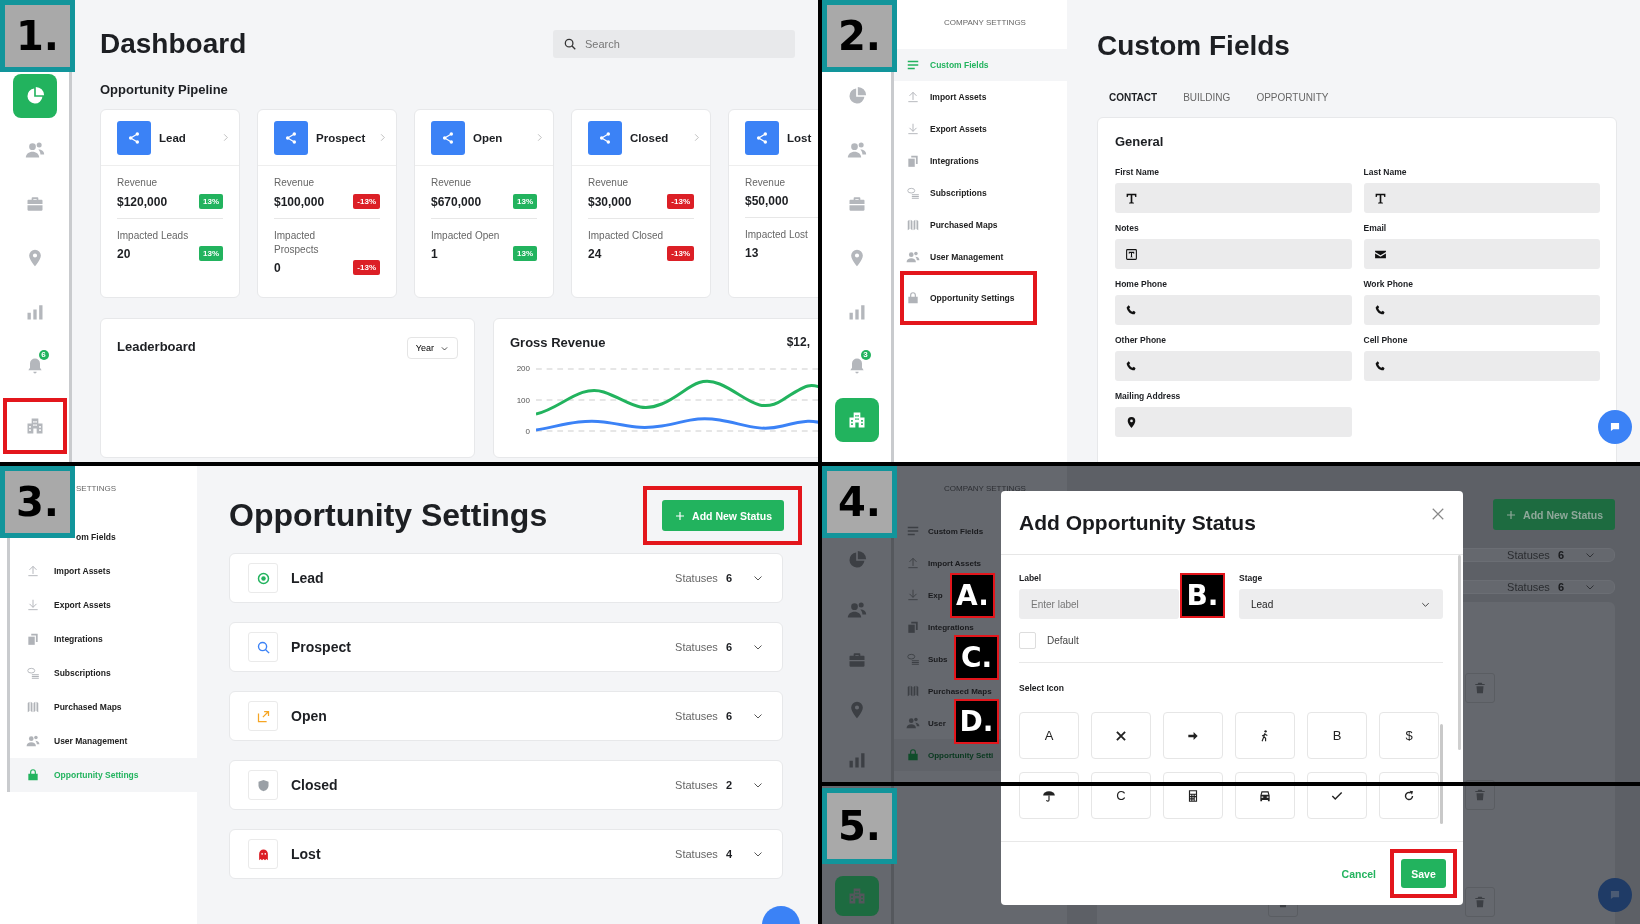 The width and height of the screenshot is (1640, 924). Describe the element at coordinates (435, 254) in the screenshot. I see `metric-value: 1` at that location.